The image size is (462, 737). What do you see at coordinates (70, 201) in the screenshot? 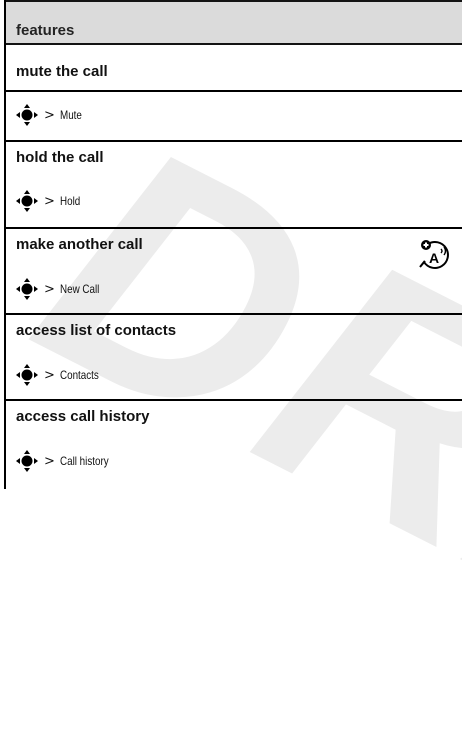
I see `menu-item-hold: Hold` at bounding box center [70, 201].